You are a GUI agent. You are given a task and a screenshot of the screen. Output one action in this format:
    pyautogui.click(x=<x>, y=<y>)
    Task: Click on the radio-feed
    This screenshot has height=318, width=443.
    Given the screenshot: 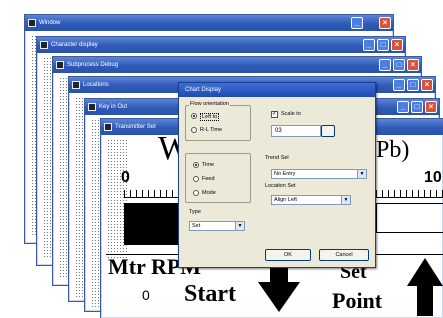 What is the action you would take?
    pyautogui.click(x=196, y=179)
    